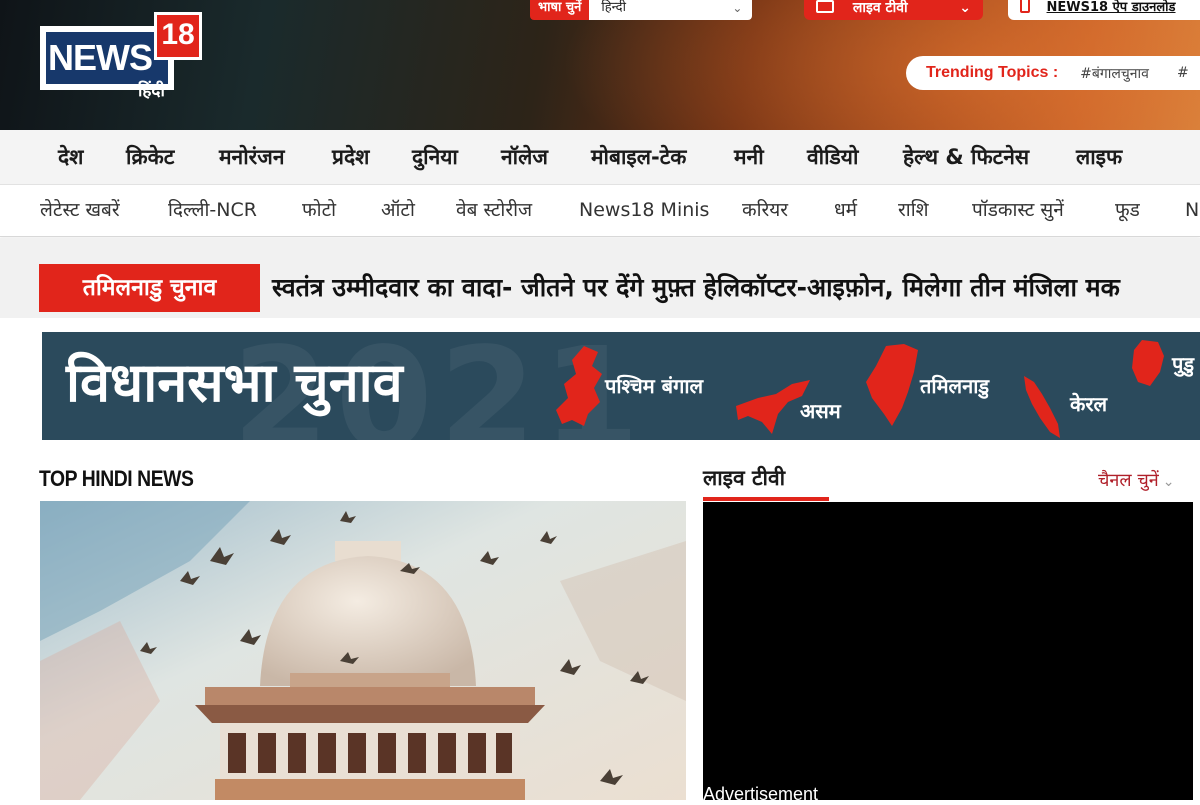  I want to click on trending-tag: #बंगालचुनाव, so click(1114, 73).